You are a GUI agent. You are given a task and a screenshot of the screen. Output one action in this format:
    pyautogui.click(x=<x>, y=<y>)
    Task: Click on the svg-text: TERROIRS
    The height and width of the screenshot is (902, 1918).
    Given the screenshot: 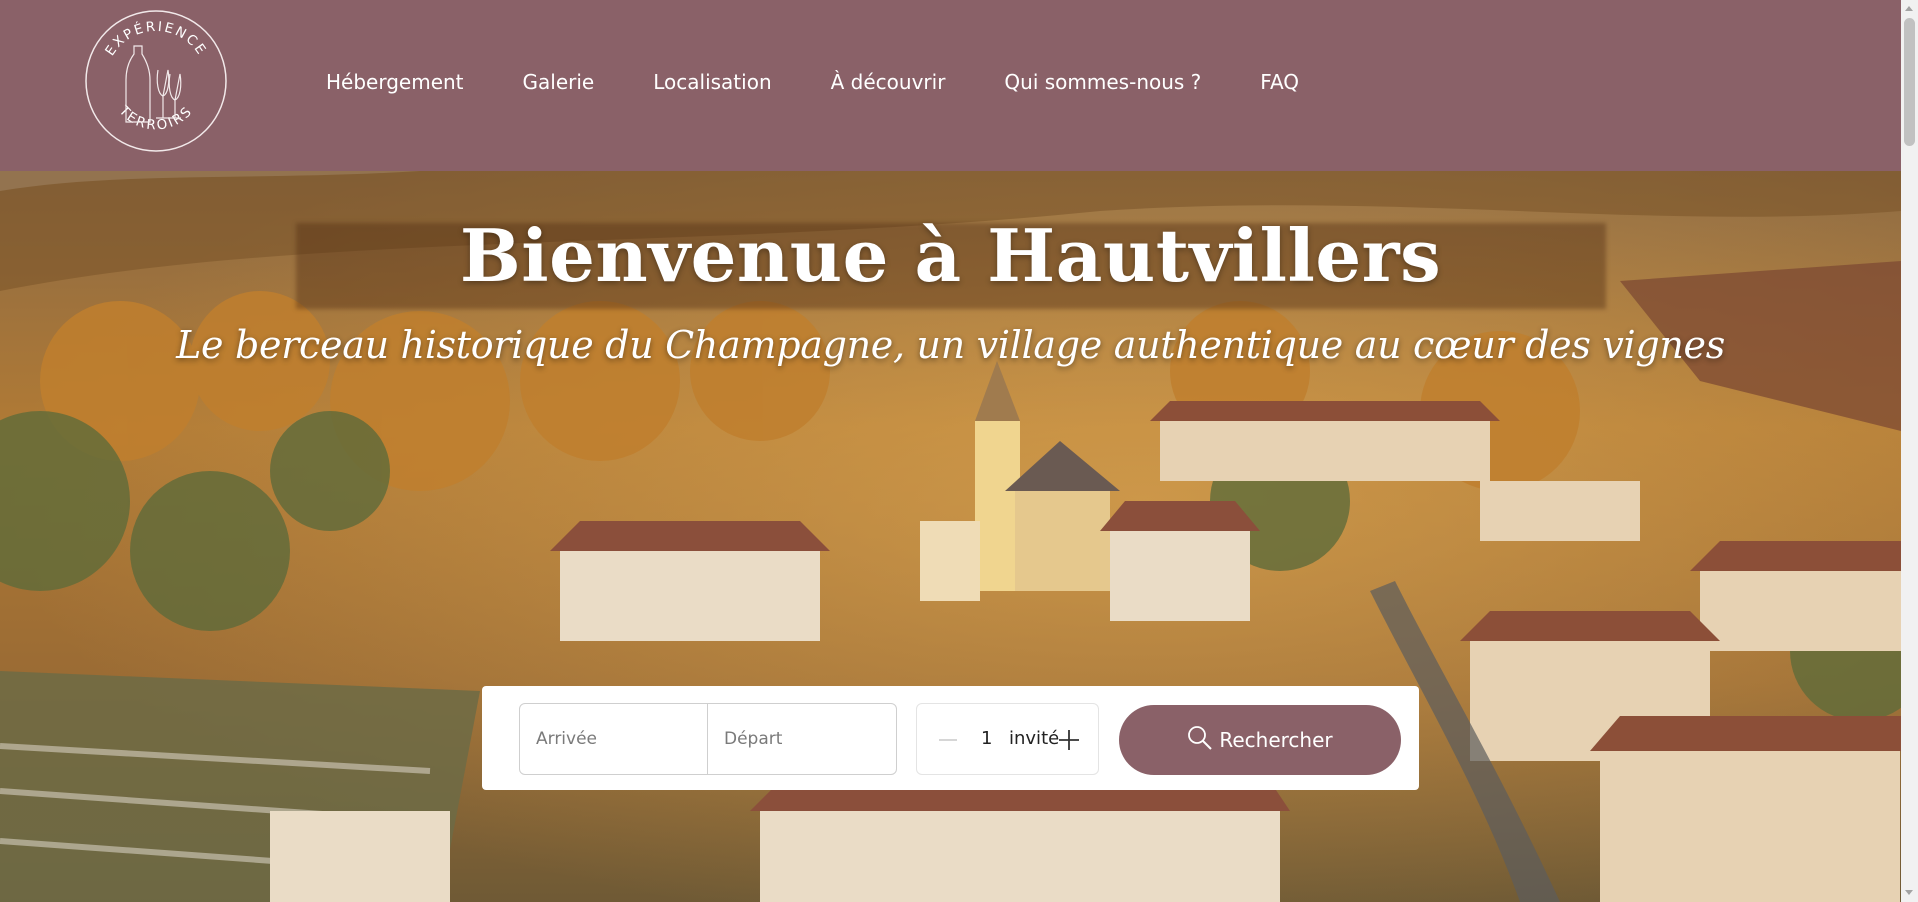 What is the action you would take?
    pyautogui.click(x=155, y=118)
    